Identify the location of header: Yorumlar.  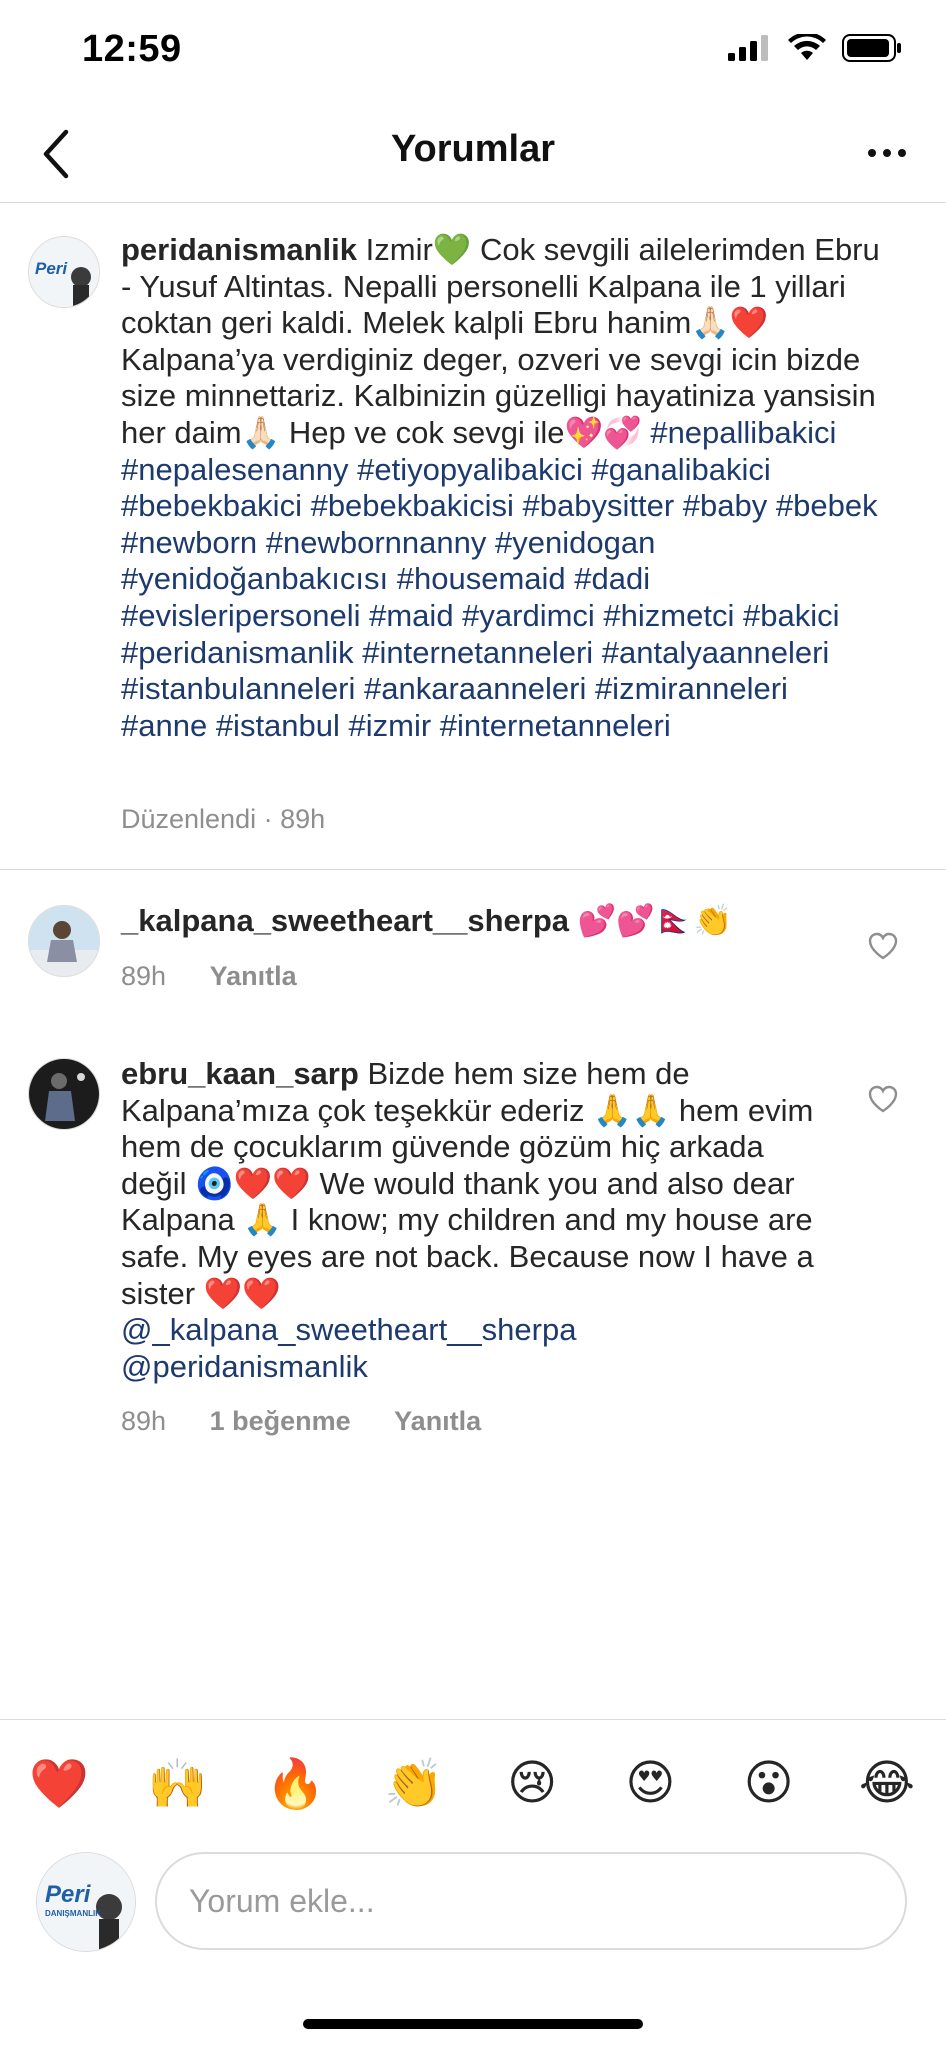
(473, 156).